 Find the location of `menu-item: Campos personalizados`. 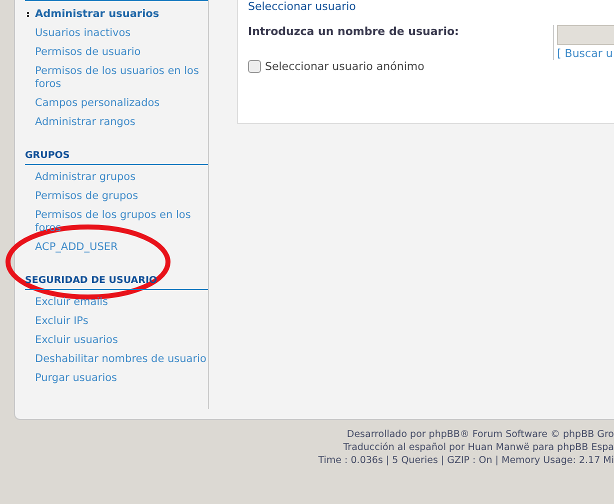

menu-item: Campos personalizados is located at coordinates (111, 103).